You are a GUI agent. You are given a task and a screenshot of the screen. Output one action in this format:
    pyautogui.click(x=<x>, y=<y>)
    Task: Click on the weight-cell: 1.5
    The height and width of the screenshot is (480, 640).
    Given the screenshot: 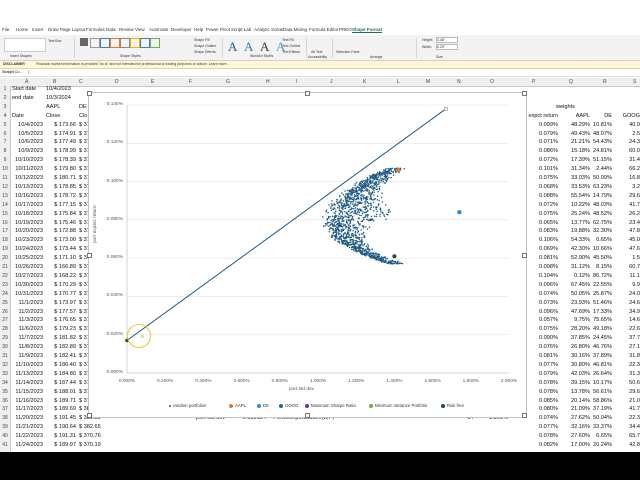 What is the action you would take?
    pyautogui.click(x=630, y=258)
    